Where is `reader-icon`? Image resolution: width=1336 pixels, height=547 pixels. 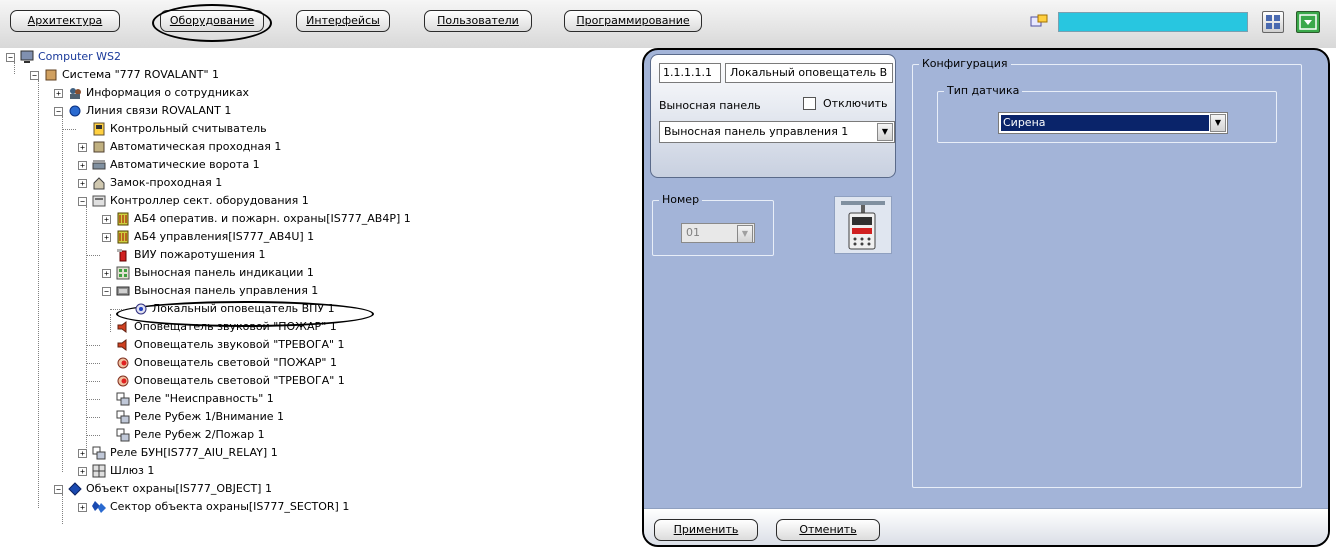
reader-icon is located at coordinates (99, 129).